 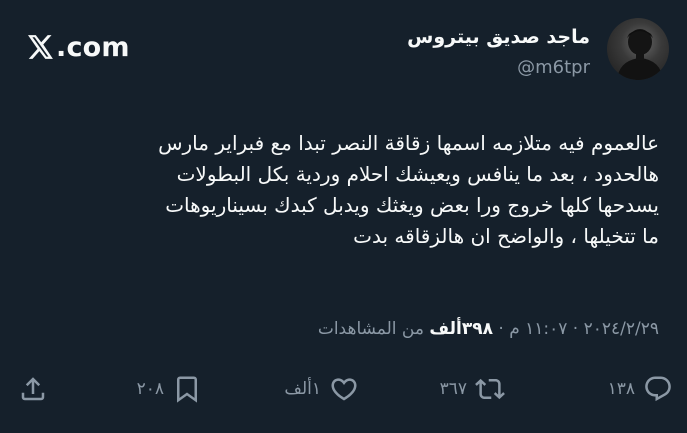 What do you see at coordinates (150, 389) in the screenshot?
I see `bookmark-count: ٢٠٨` at bounding box center [150, 389].